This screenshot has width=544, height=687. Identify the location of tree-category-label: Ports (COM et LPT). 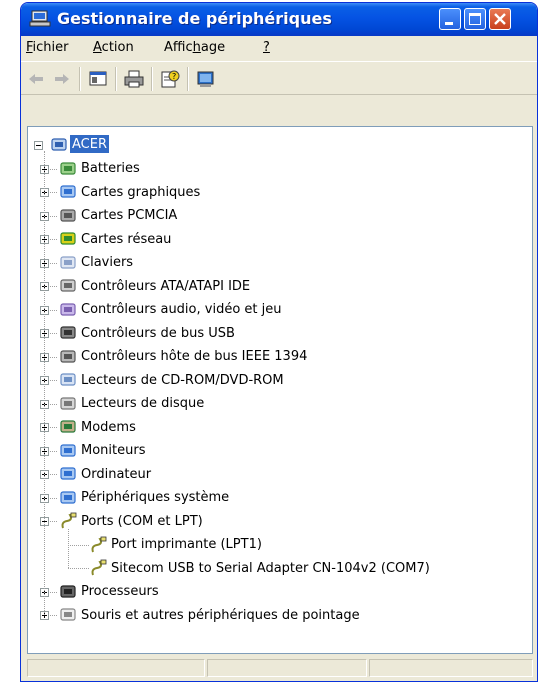
(142, 521).